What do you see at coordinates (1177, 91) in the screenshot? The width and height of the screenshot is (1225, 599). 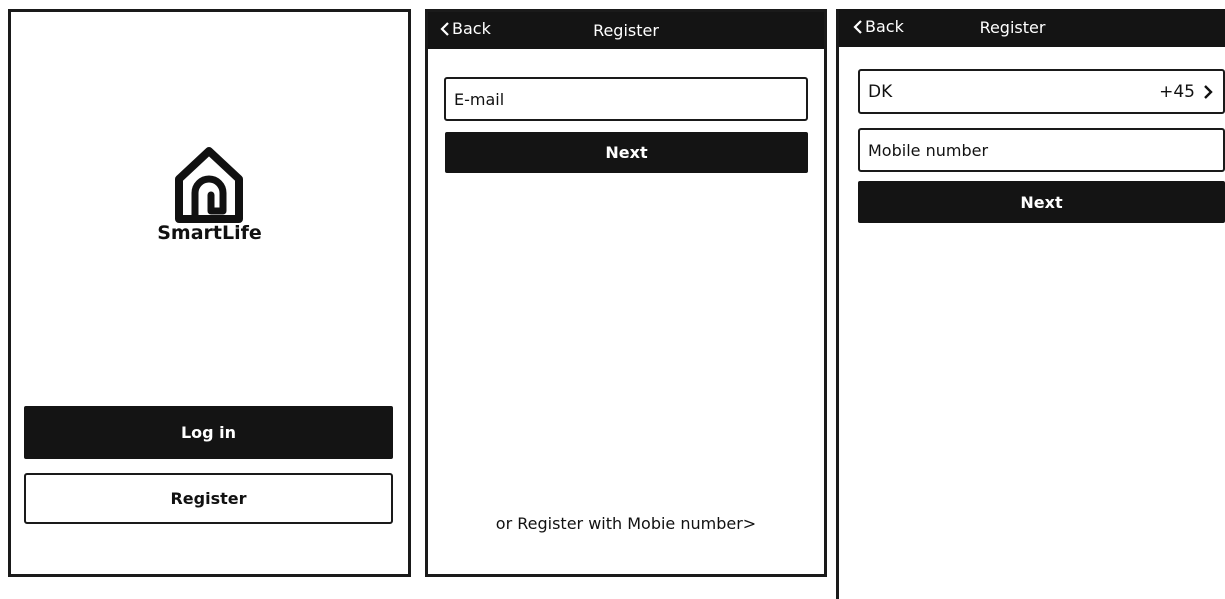 I see `dial-code: +45` at bounding box center [1177, 91].